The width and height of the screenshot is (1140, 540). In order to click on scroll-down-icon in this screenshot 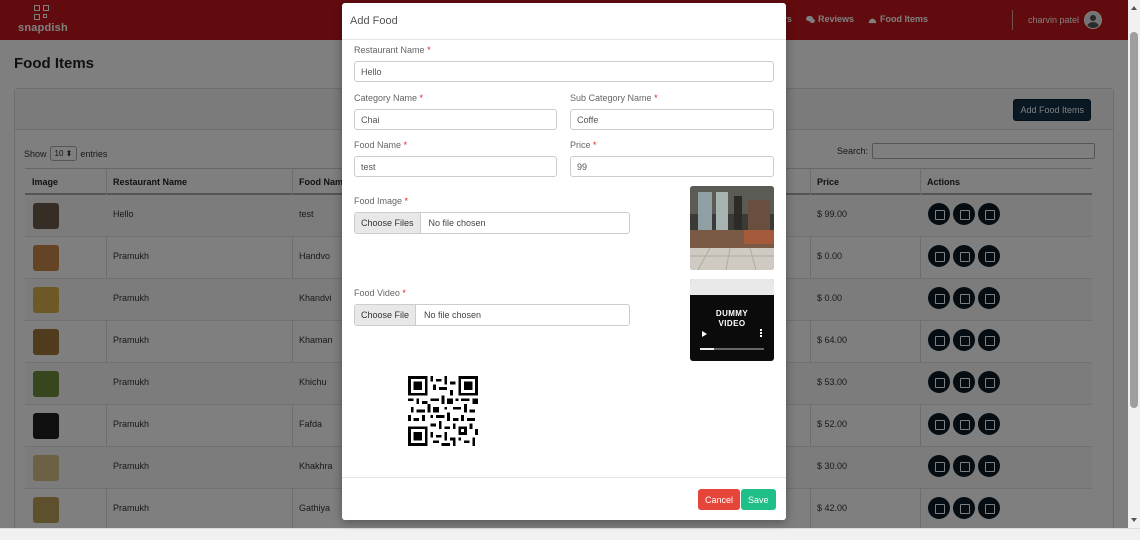, I will do `click(1134, 520)`.